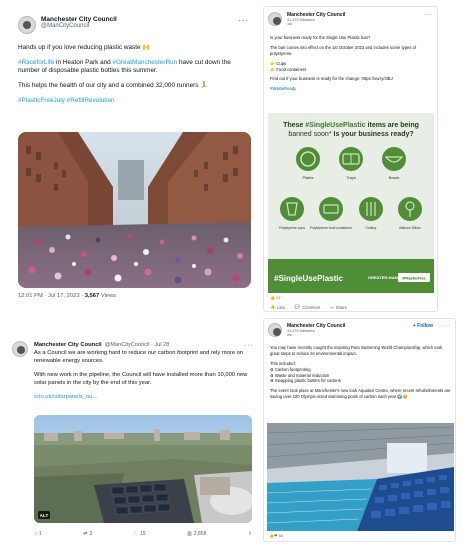  I want to click on bar-chart-icon: ▥, so click(189, 534).